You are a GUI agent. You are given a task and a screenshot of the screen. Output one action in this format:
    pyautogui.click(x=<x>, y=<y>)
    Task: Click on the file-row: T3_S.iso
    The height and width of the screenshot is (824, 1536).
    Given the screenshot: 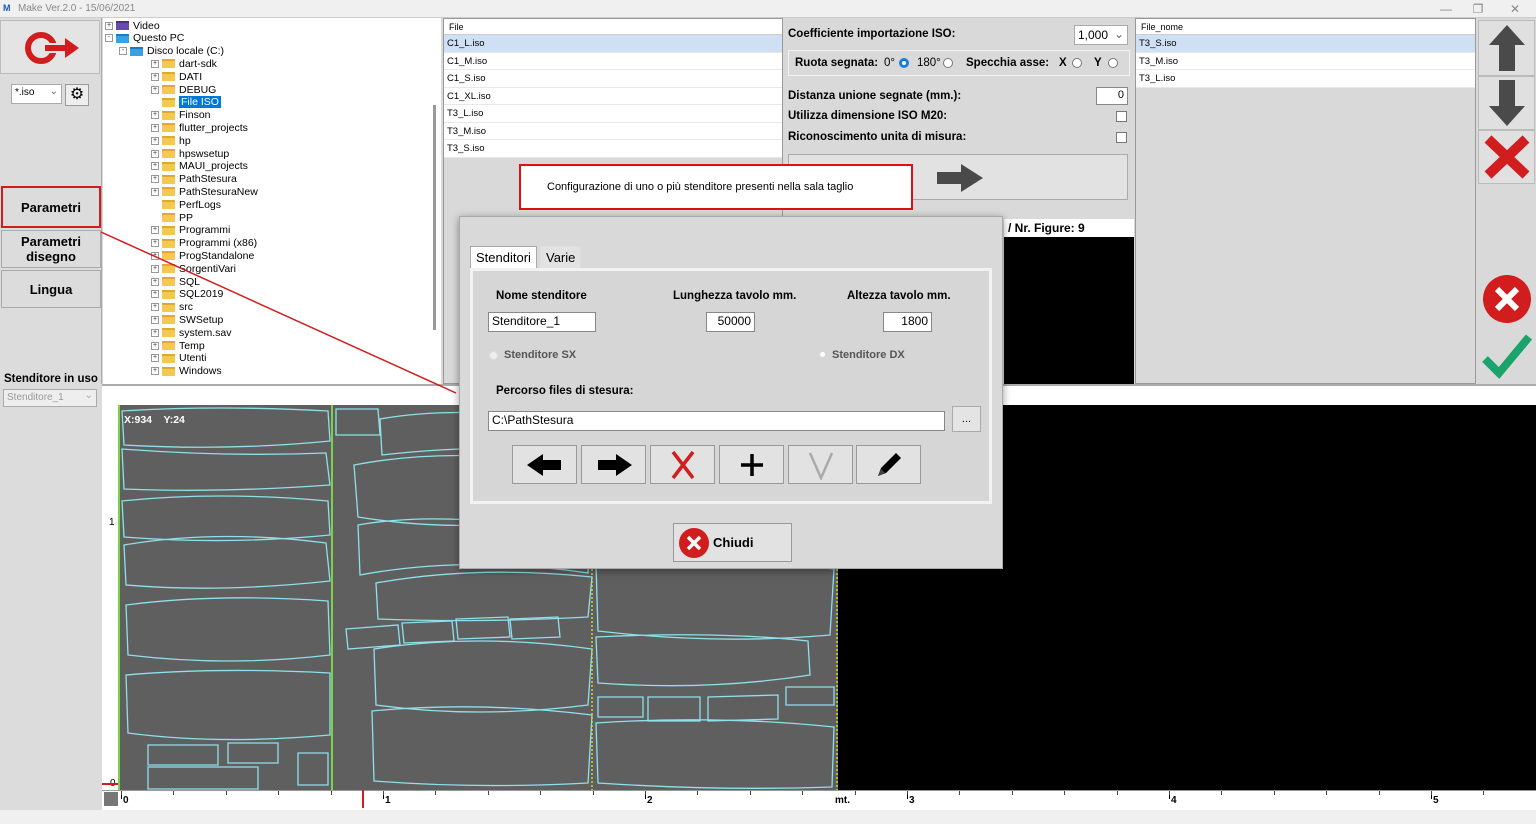 What is the action you would take?
    pyautogui.click(x=613, y=149)
    